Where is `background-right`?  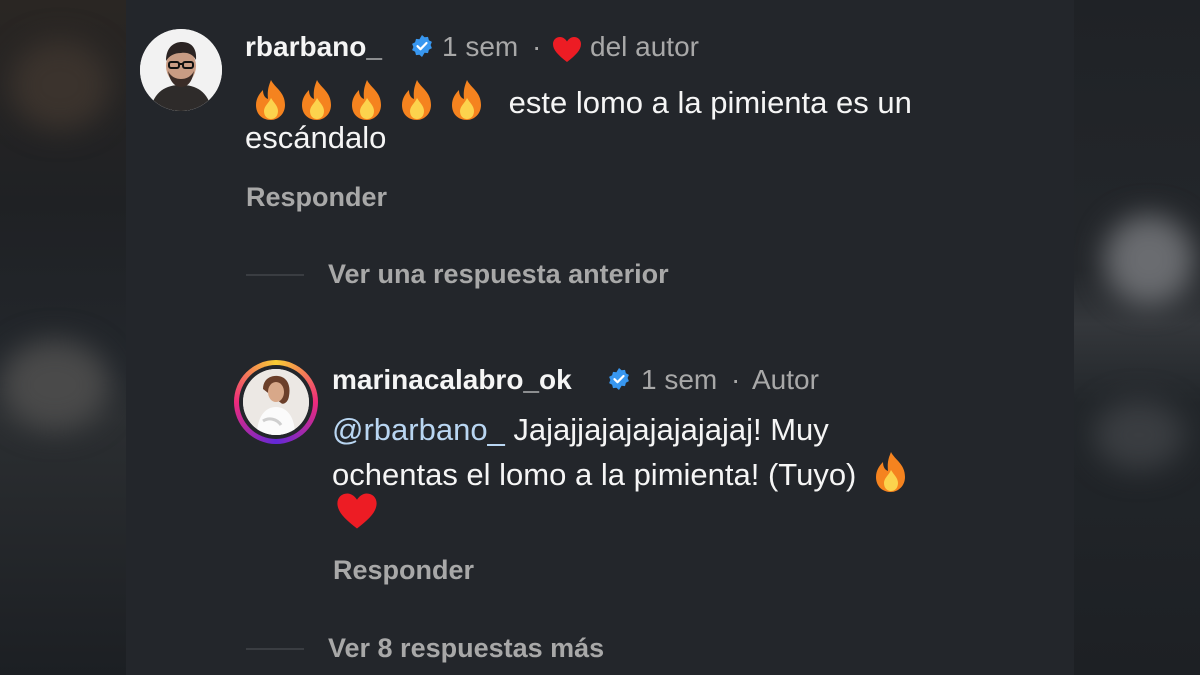 background-right is located at coordinates (1137, 337).